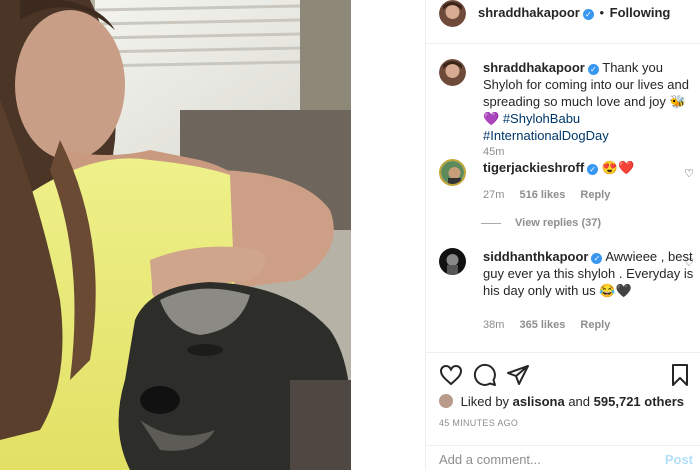 Image resolution: width=700 pixels, height=471 pixels. I want to click on caption-username: shraddhakapoor, so click(534, 67).